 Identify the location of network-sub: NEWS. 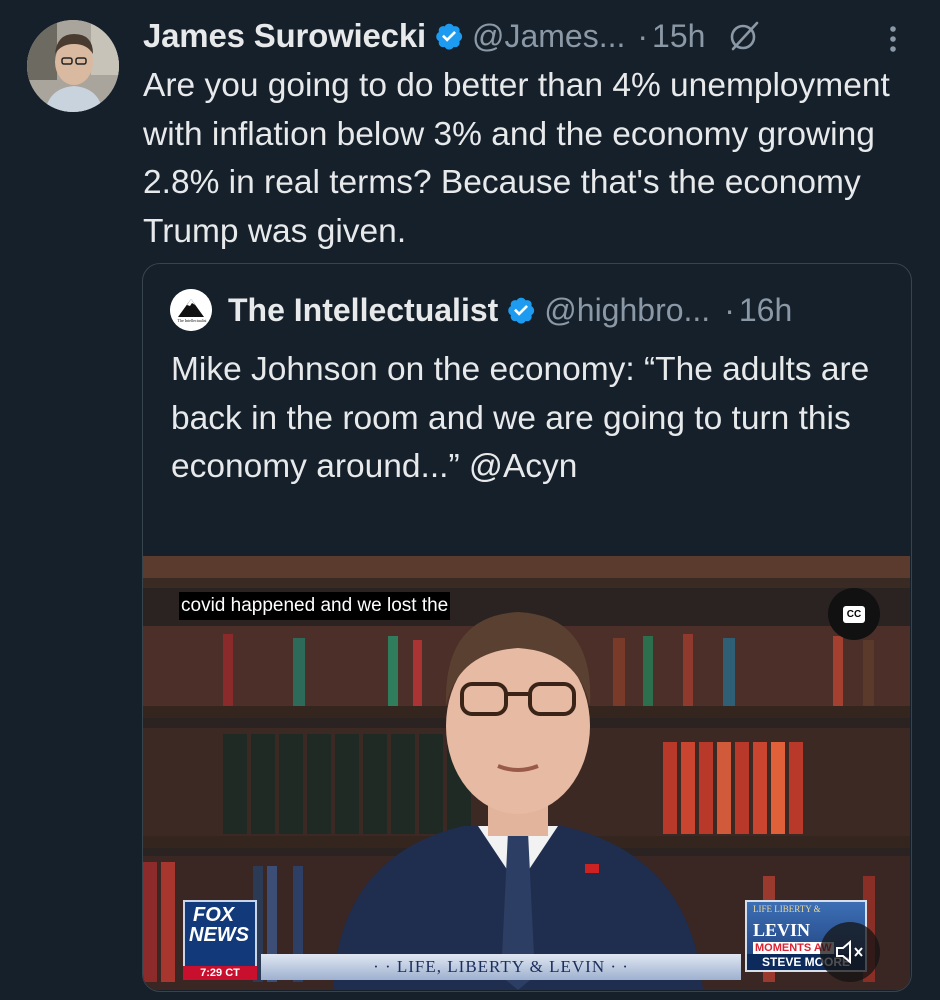
(219, 935).